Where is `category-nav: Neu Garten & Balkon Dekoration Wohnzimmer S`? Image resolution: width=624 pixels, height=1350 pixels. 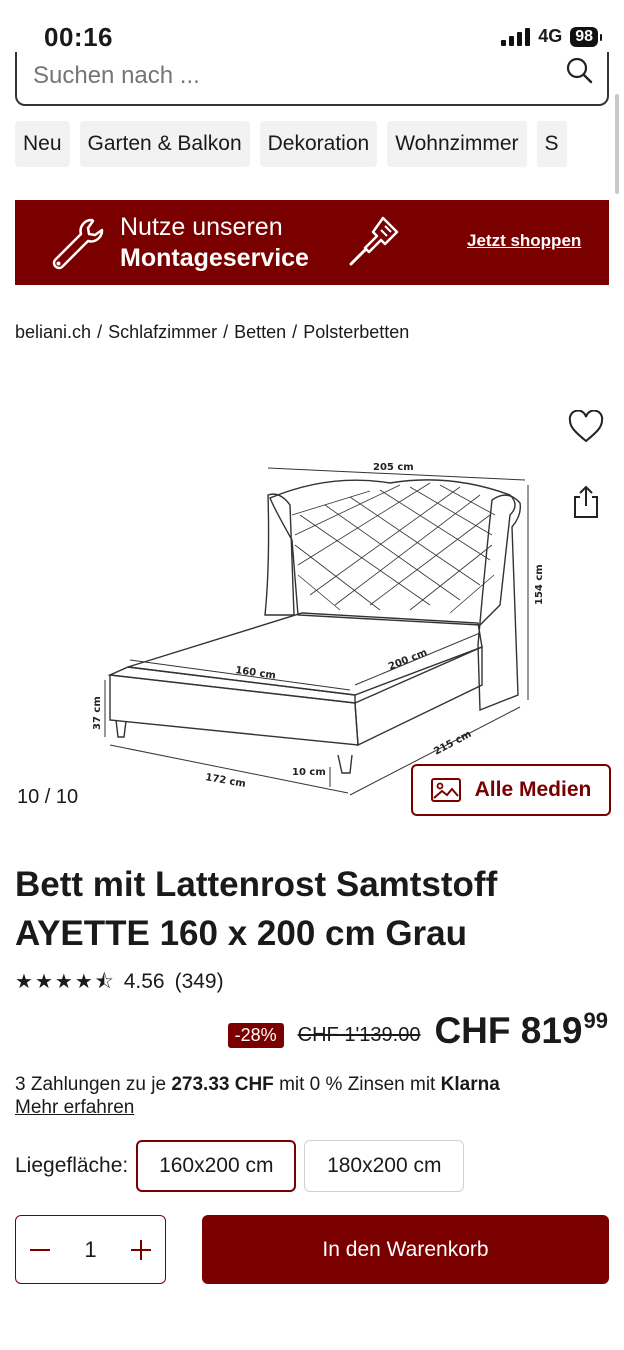
category-nav: Neu Garten & Balkon Dekoration Wohnzimmer S is located at coordinates (312, 144).